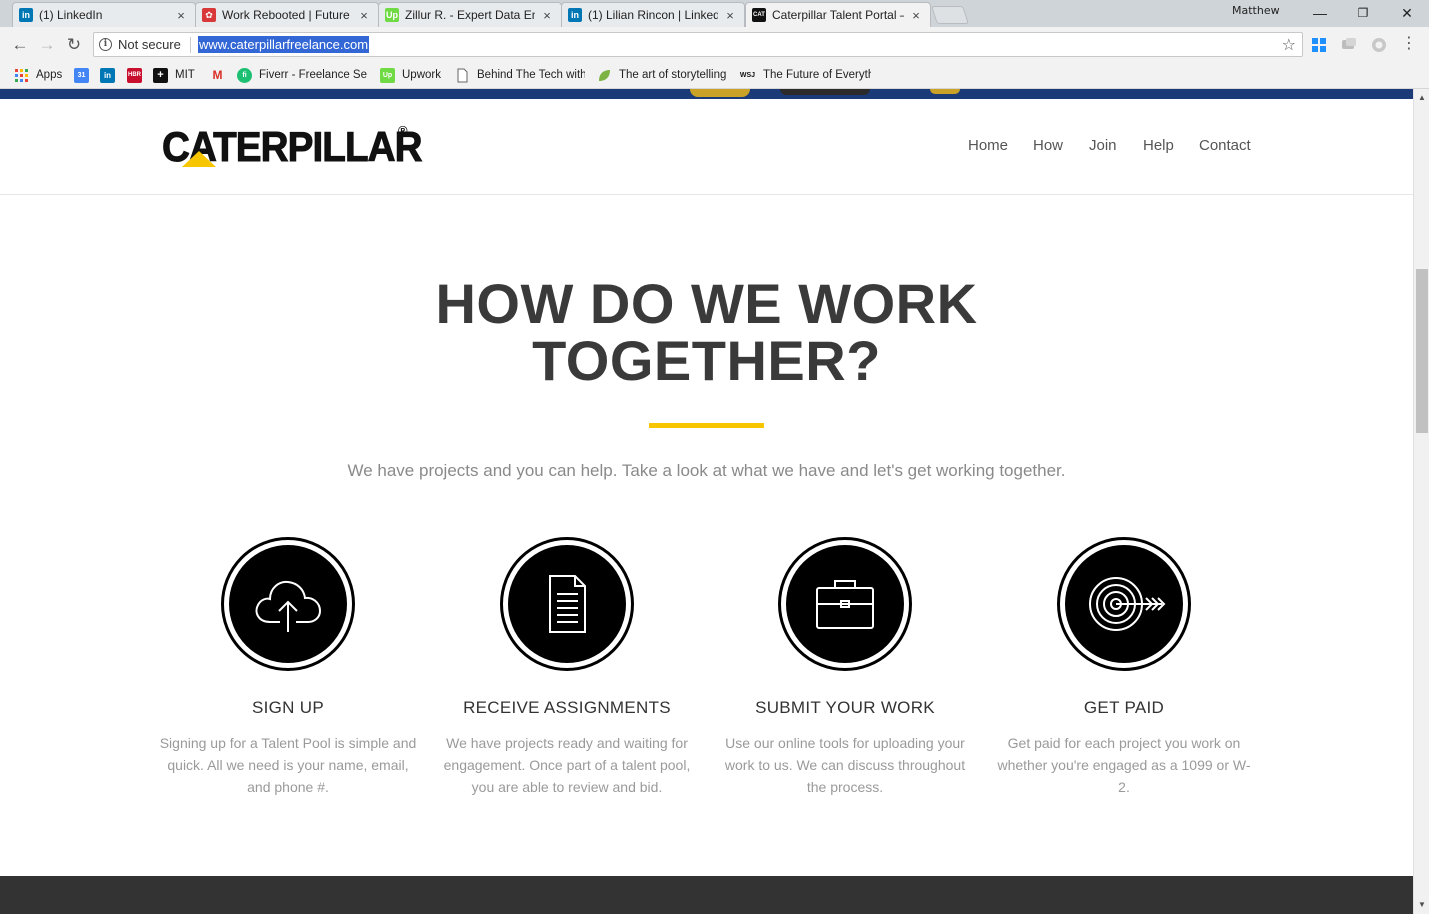  What do you see at coordinates (1421, 501) in the screenshot?
I see `vertical-scrollbar: ▲ ▼` at bounding box center [1421, 501].